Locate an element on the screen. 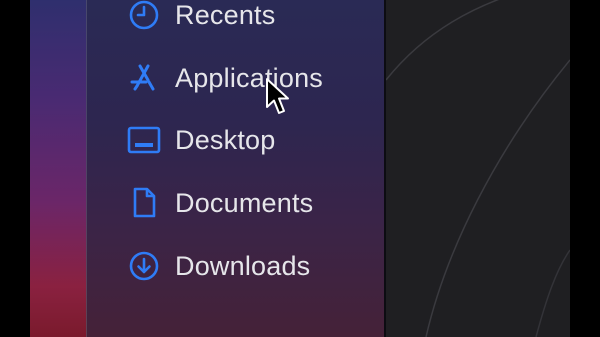  sidebar-item-label: Documents is located at coordinates (244, 202).